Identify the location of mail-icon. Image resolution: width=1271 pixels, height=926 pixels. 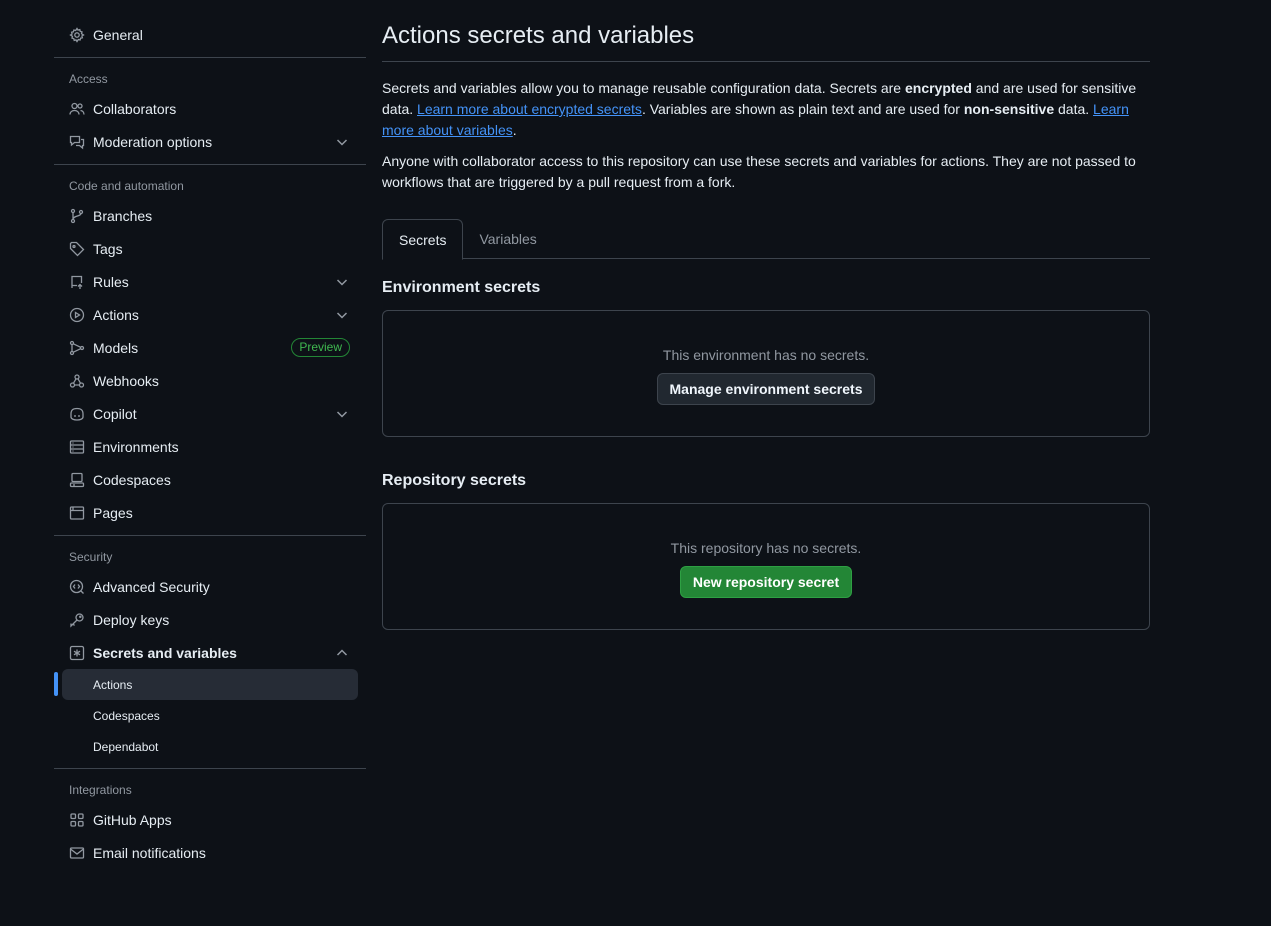
(77, 853).